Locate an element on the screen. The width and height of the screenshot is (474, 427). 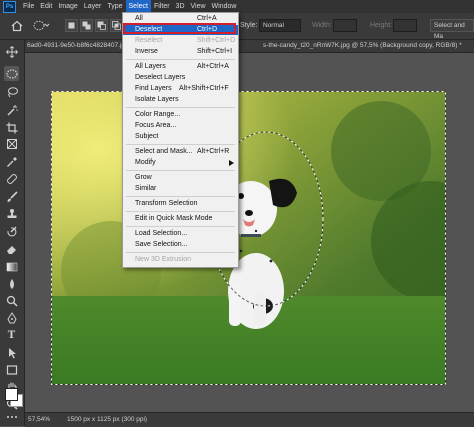
quick-select-icon is located at coordinates (11, 109).